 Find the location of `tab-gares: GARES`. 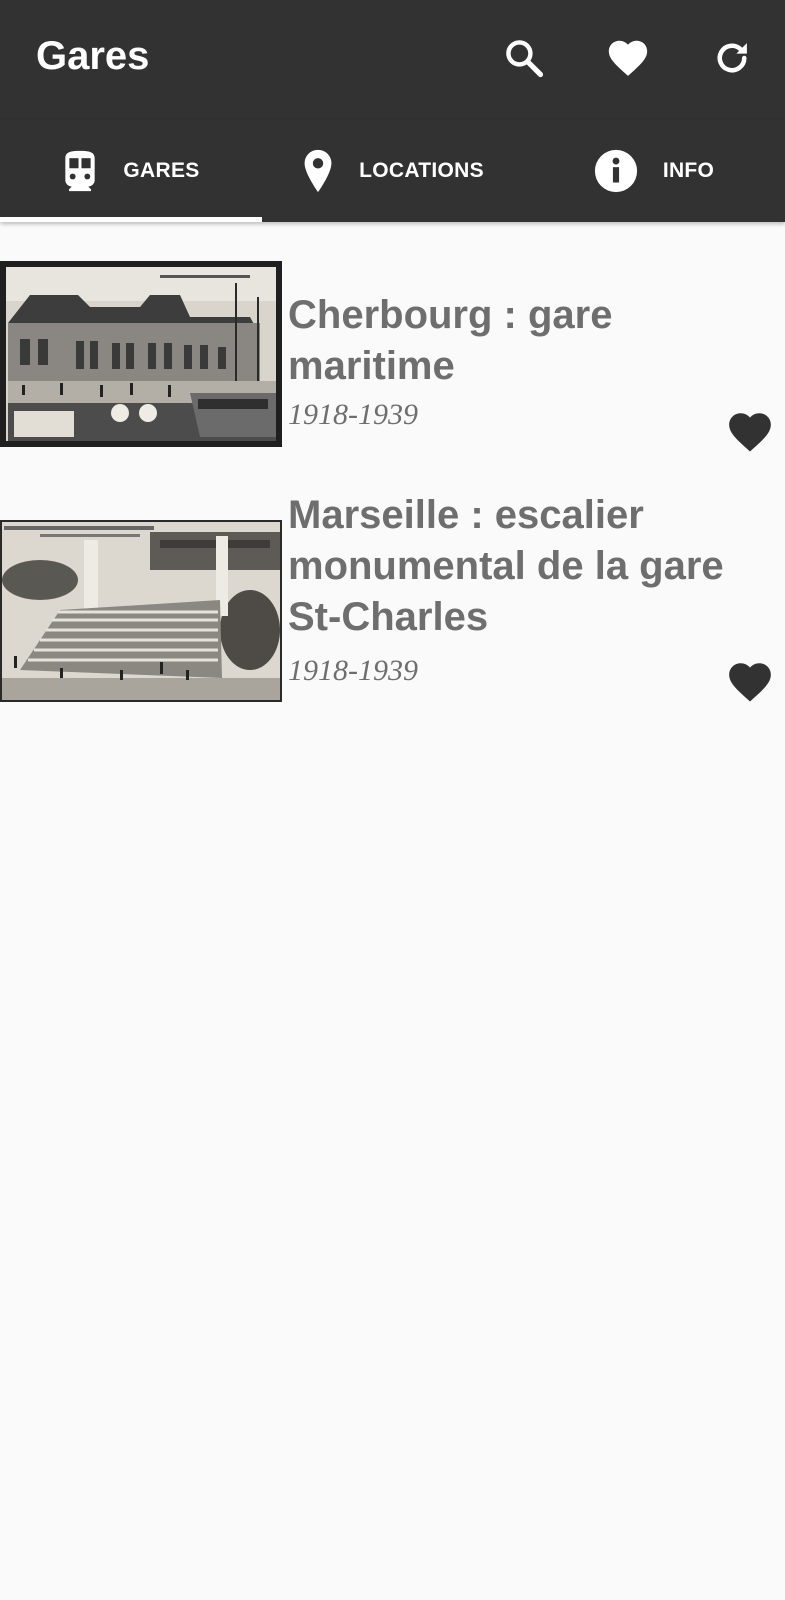

tab-gares: GARES is located at coordinates (130, 171).